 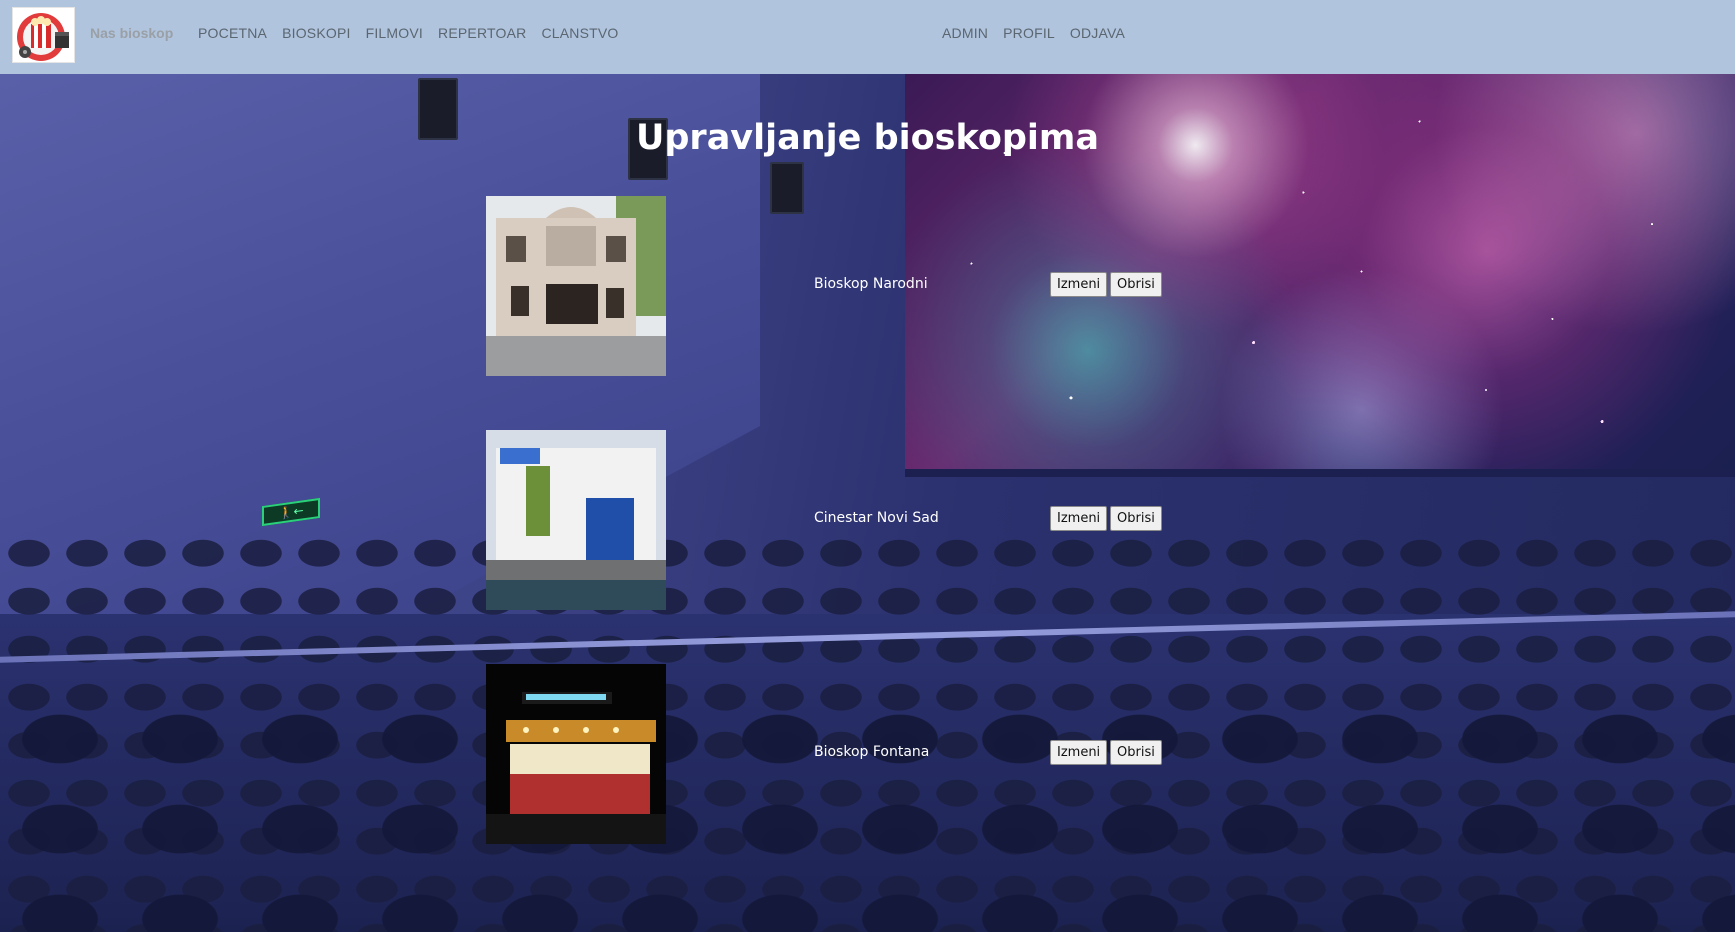 I want to click on user-nav: ADMIN PROFIL ODJAVA, so click(x=1033, y=33).